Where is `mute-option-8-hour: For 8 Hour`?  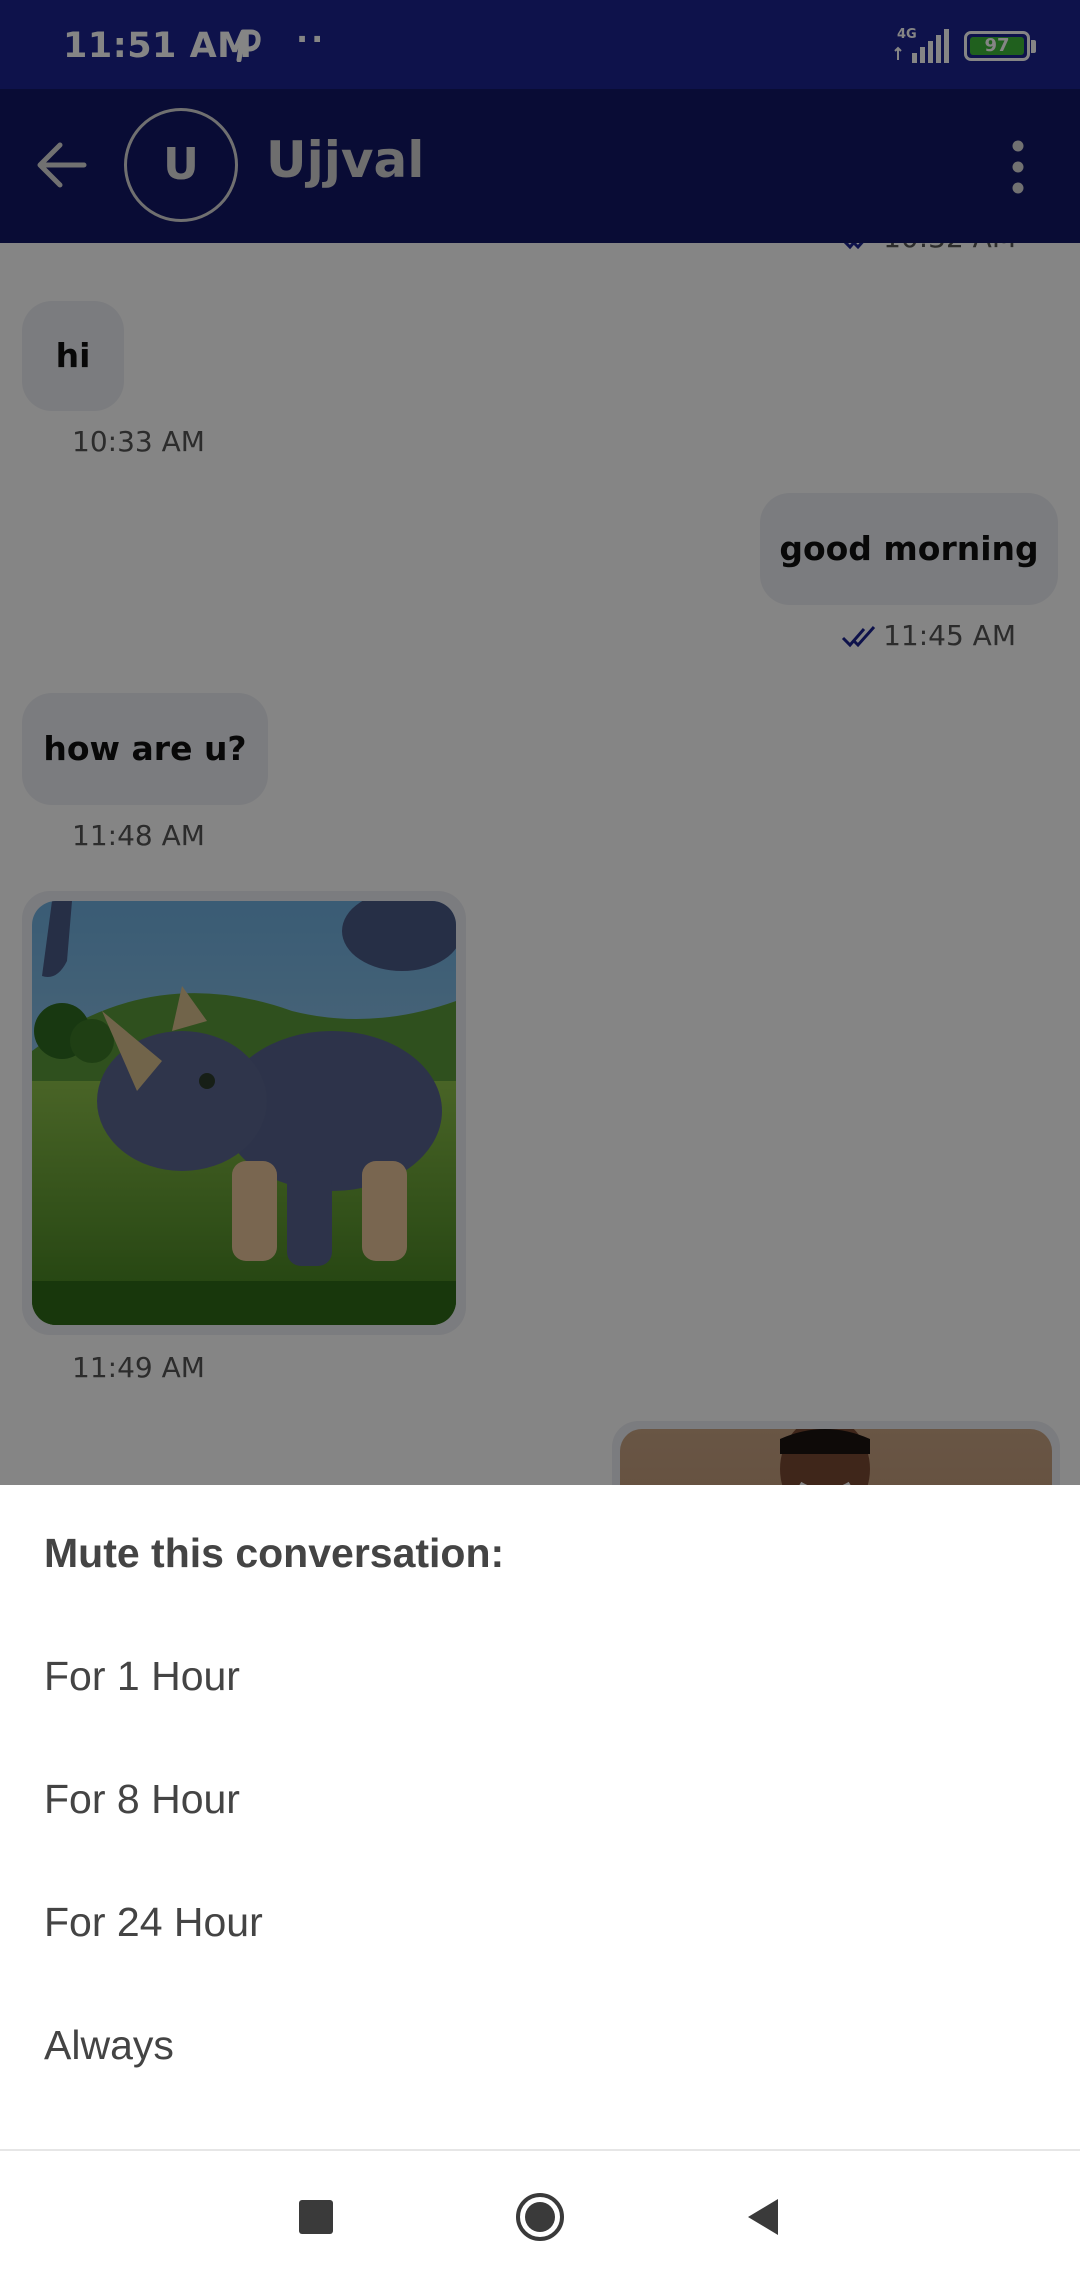
mute-option-8-hour: For 8 Hour is located at coordinates (142, 1799).